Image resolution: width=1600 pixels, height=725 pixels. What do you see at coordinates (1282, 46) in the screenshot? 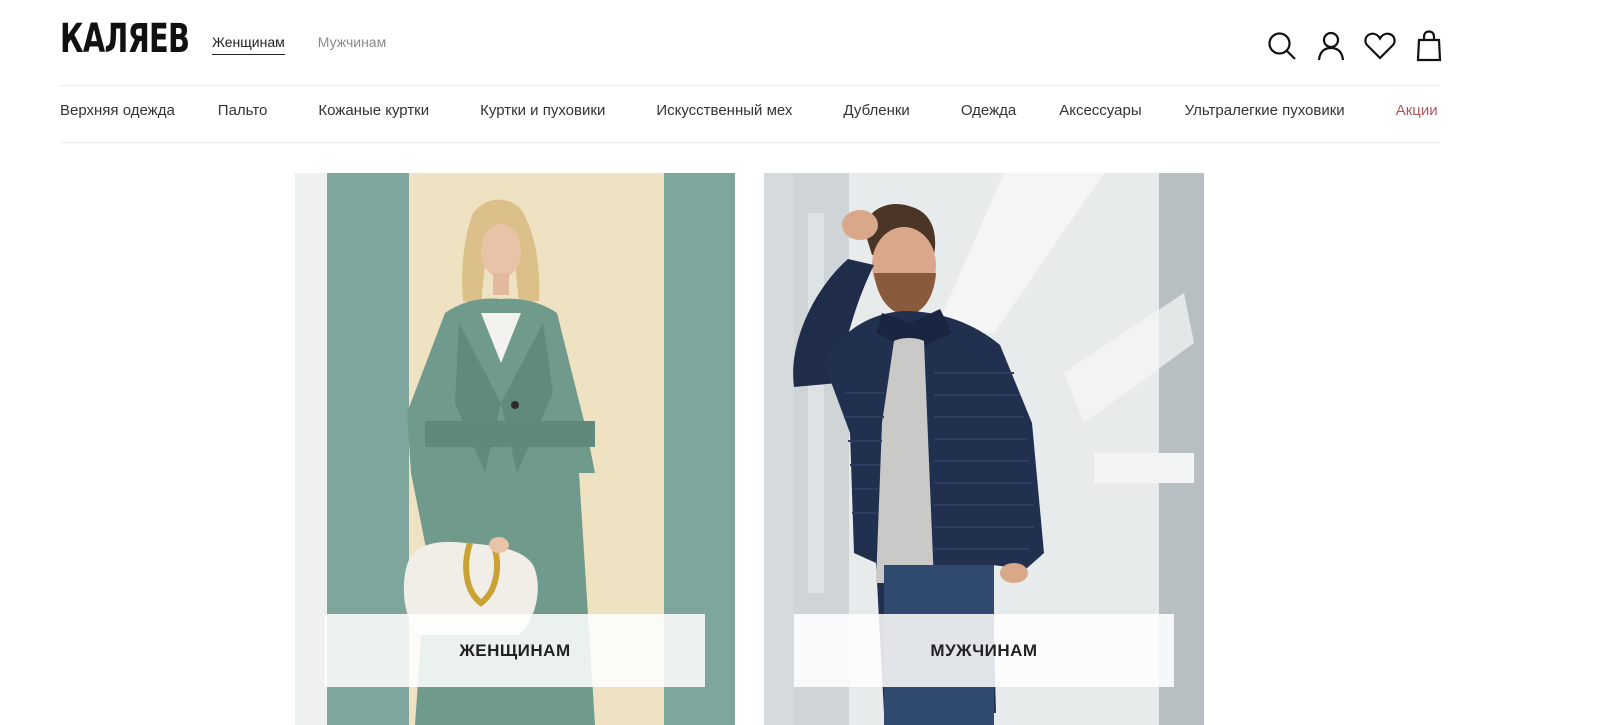
I see `search-icon` at bounding box center [1282, 46].